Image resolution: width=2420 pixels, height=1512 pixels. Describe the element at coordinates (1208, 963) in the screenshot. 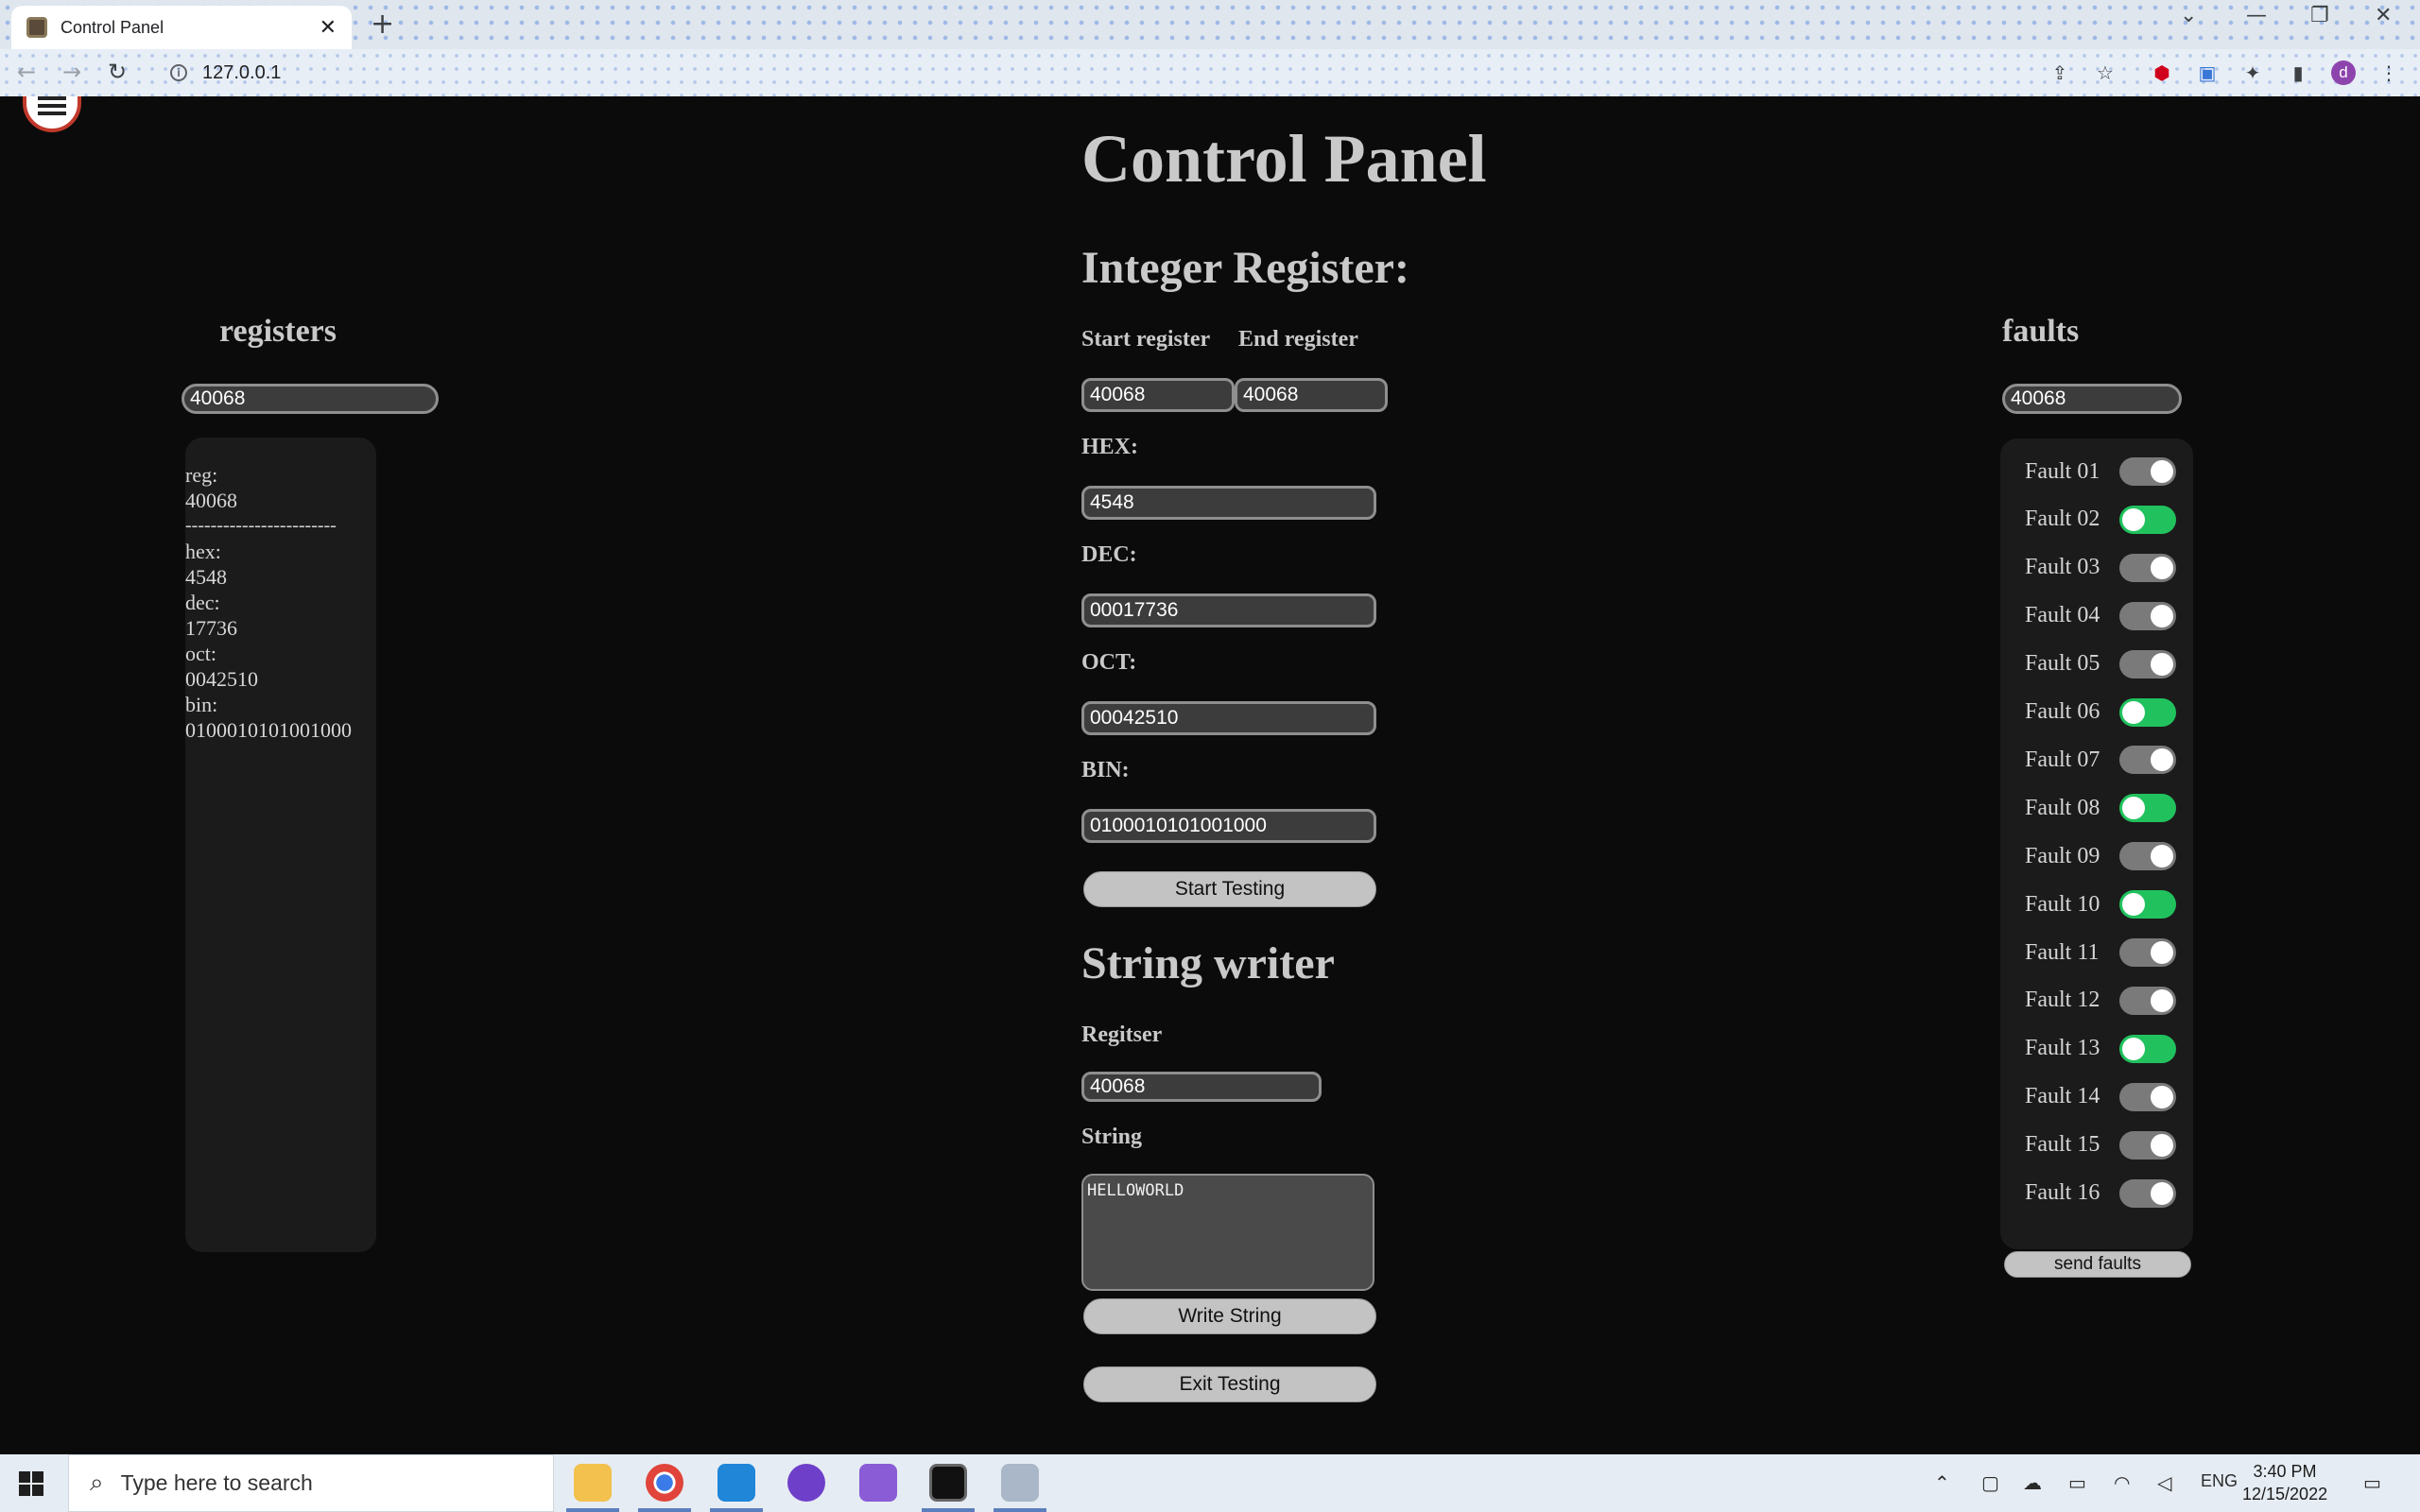

I see `string-writer-heading: String writer` at that location.